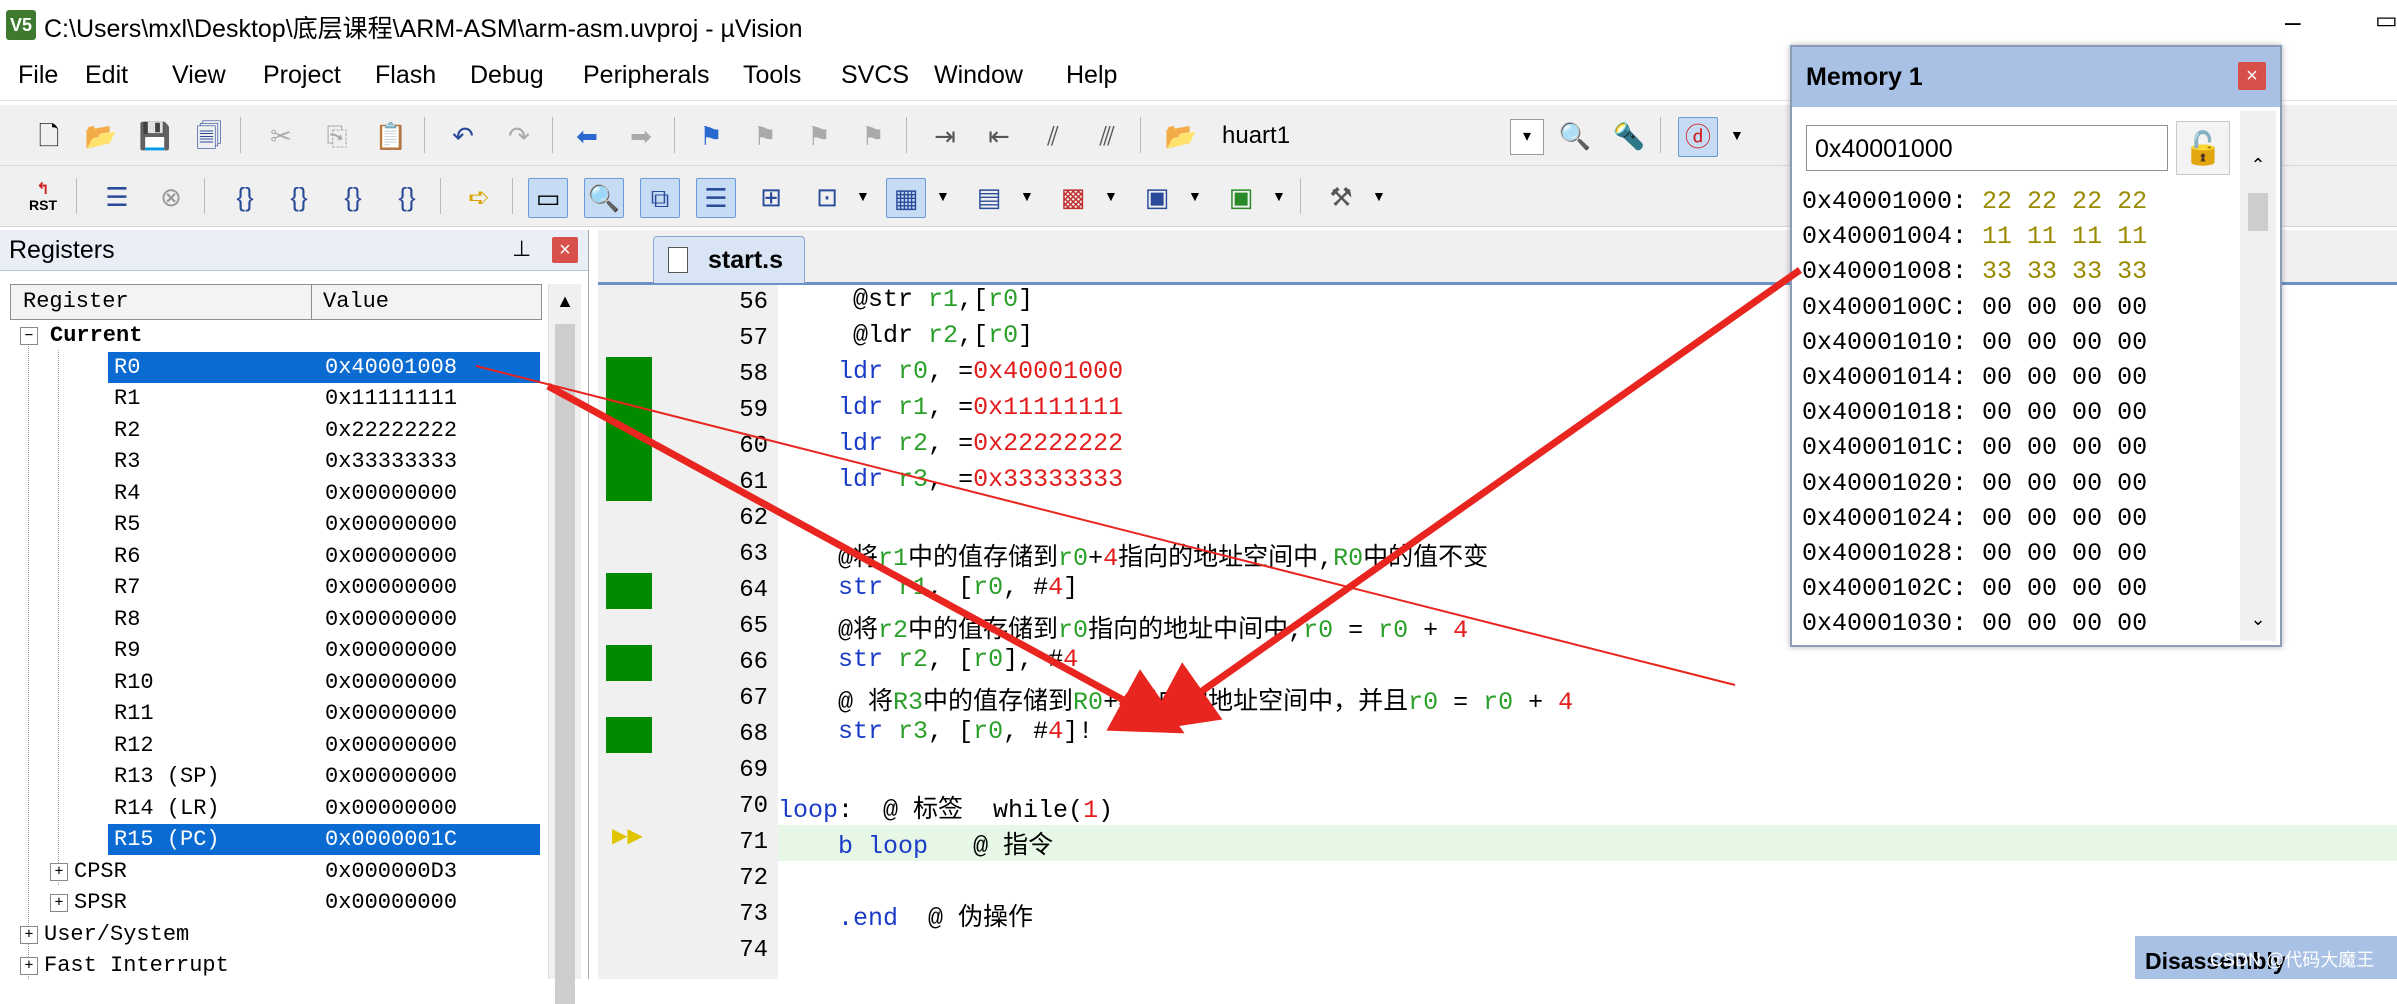 This screenshot has width=2397, height=1004. I want to click on memory-scrollbar: ⌃ ⌄, so click(2258, 376).